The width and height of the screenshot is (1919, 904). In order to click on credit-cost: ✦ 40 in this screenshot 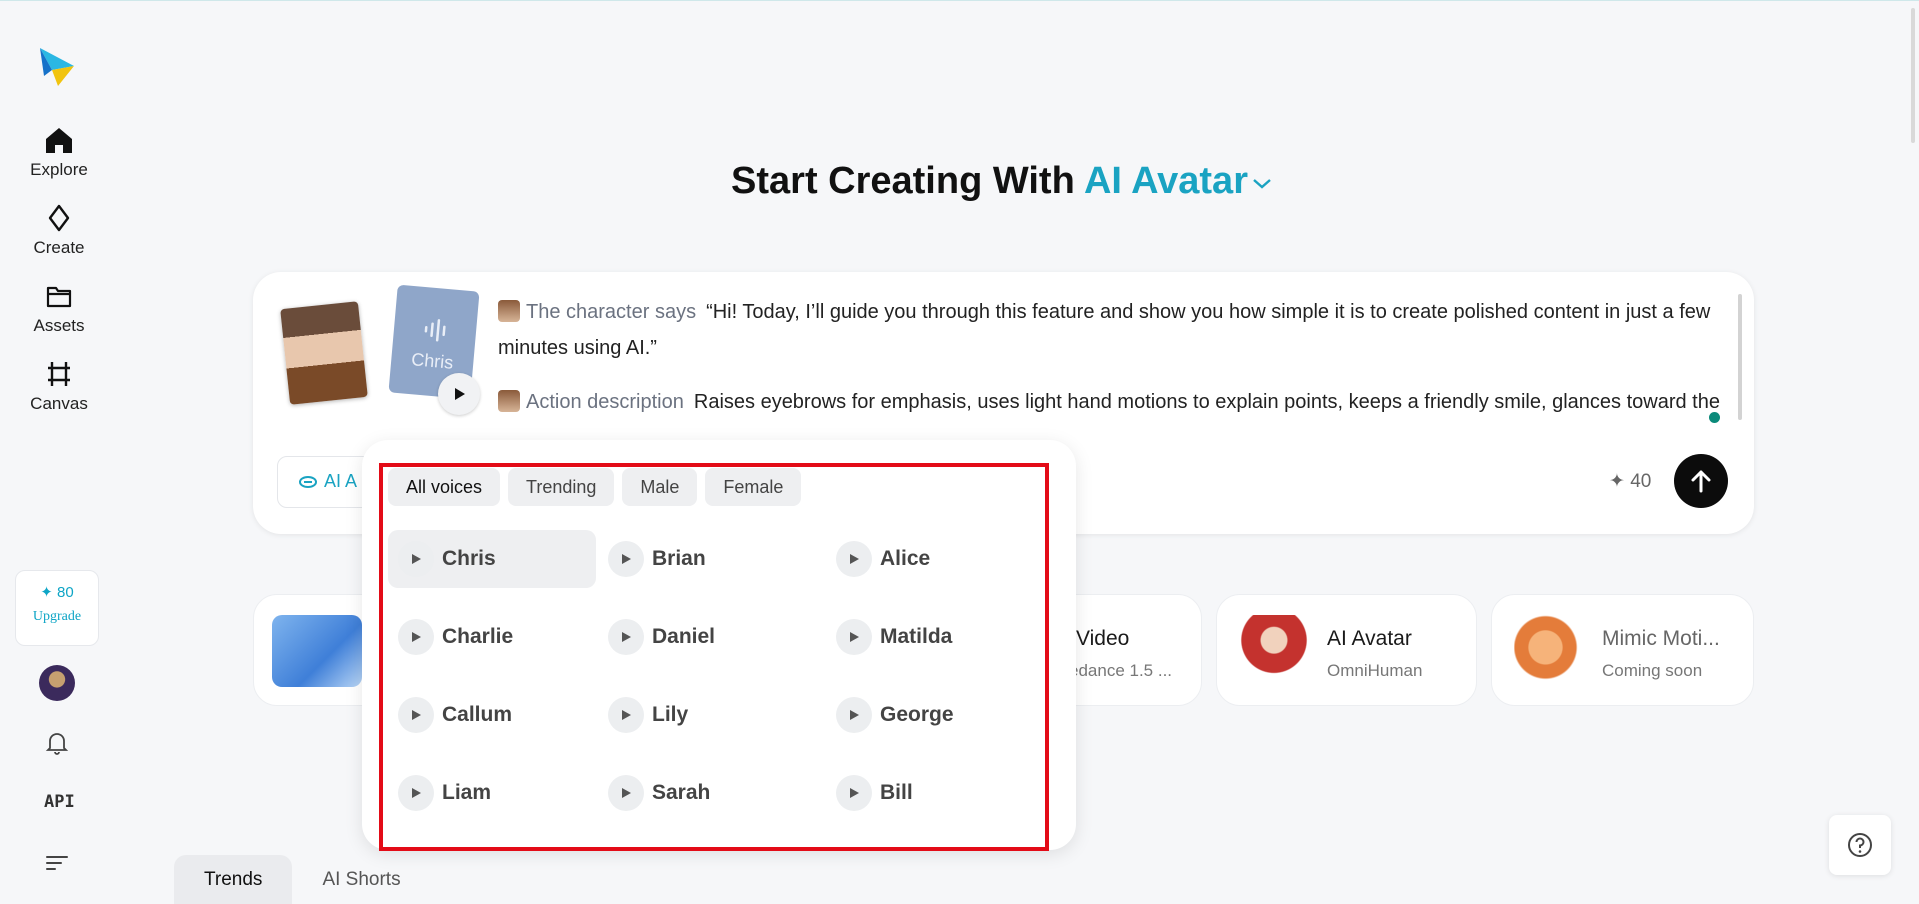, I will do `click(1630, 481)`.